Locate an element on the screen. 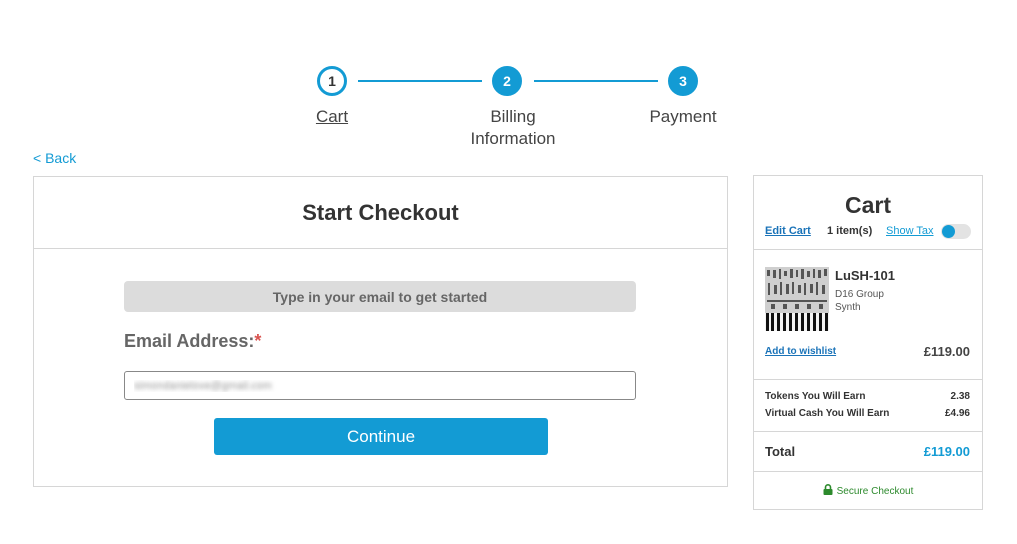 Image resolution: width=1017 pixels, height=544 pixels. step-3-number: 3 is located at coordinates (683, 81).